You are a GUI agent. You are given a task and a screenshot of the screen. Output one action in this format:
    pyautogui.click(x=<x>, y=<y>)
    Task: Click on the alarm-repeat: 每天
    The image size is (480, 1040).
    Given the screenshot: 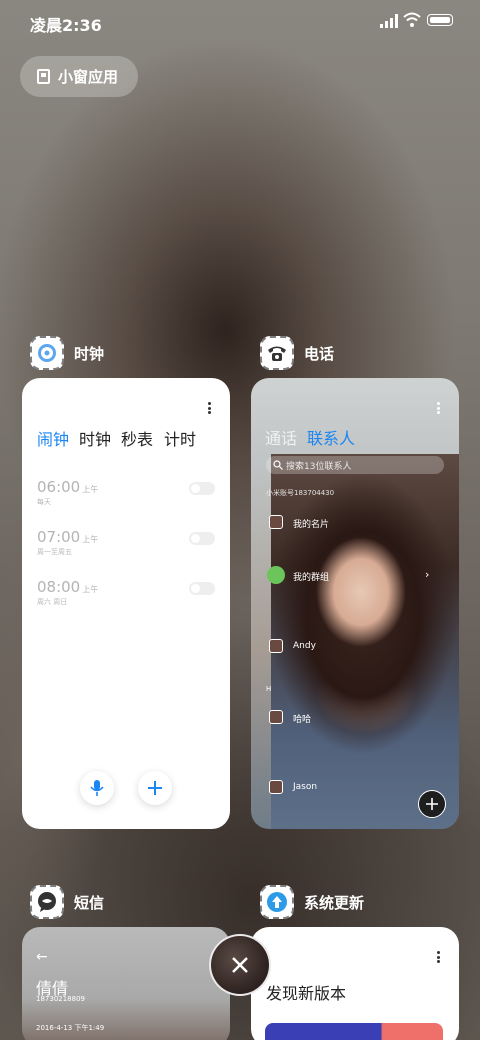 What is the action you would take?
    pyautogui.click(x=44, y=502)
    